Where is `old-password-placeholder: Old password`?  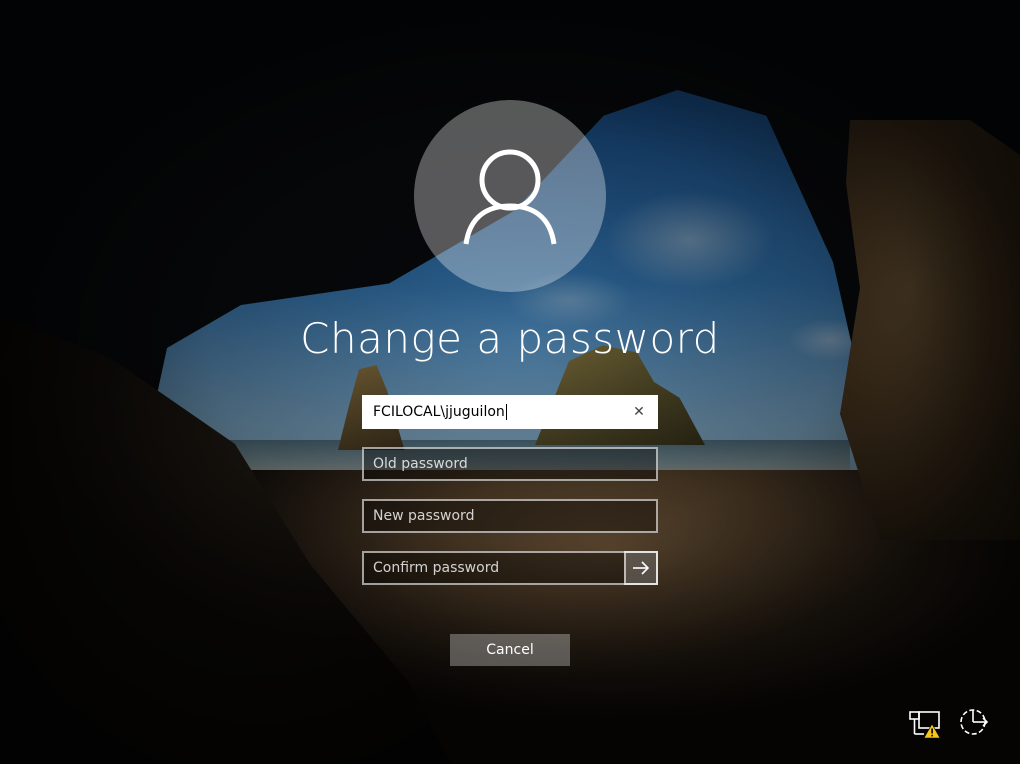
old-password-placeholder: Old password is located at coordinates (420, 464).